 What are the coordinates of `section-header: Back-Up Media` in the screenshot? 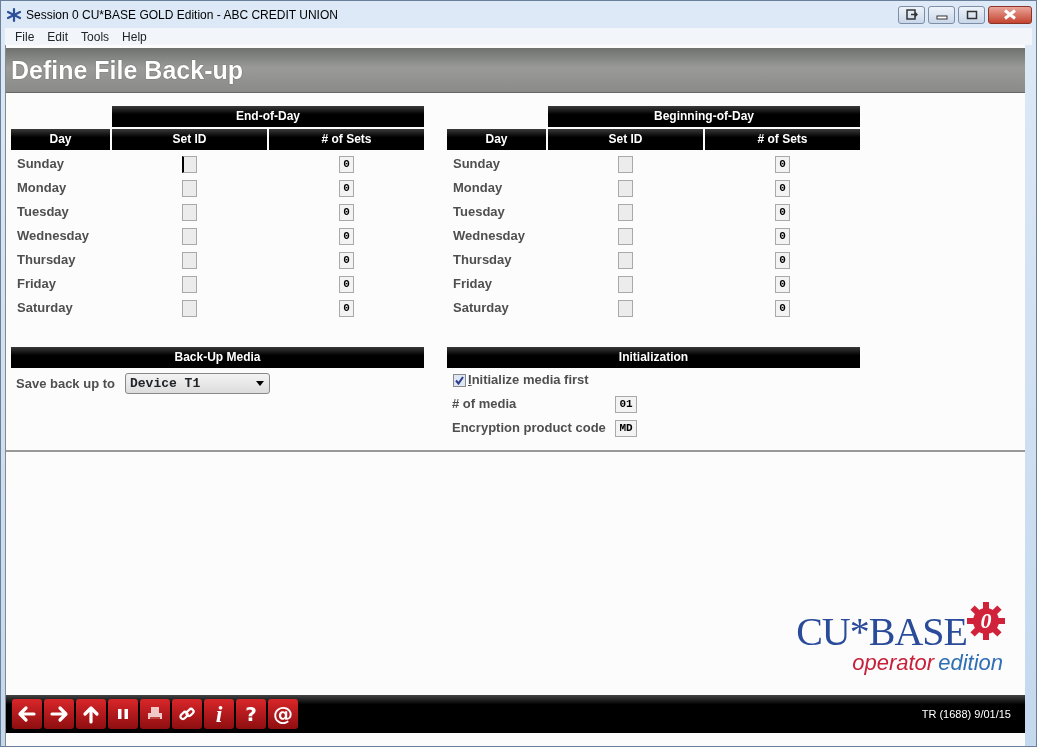 It's located at (217, 357).